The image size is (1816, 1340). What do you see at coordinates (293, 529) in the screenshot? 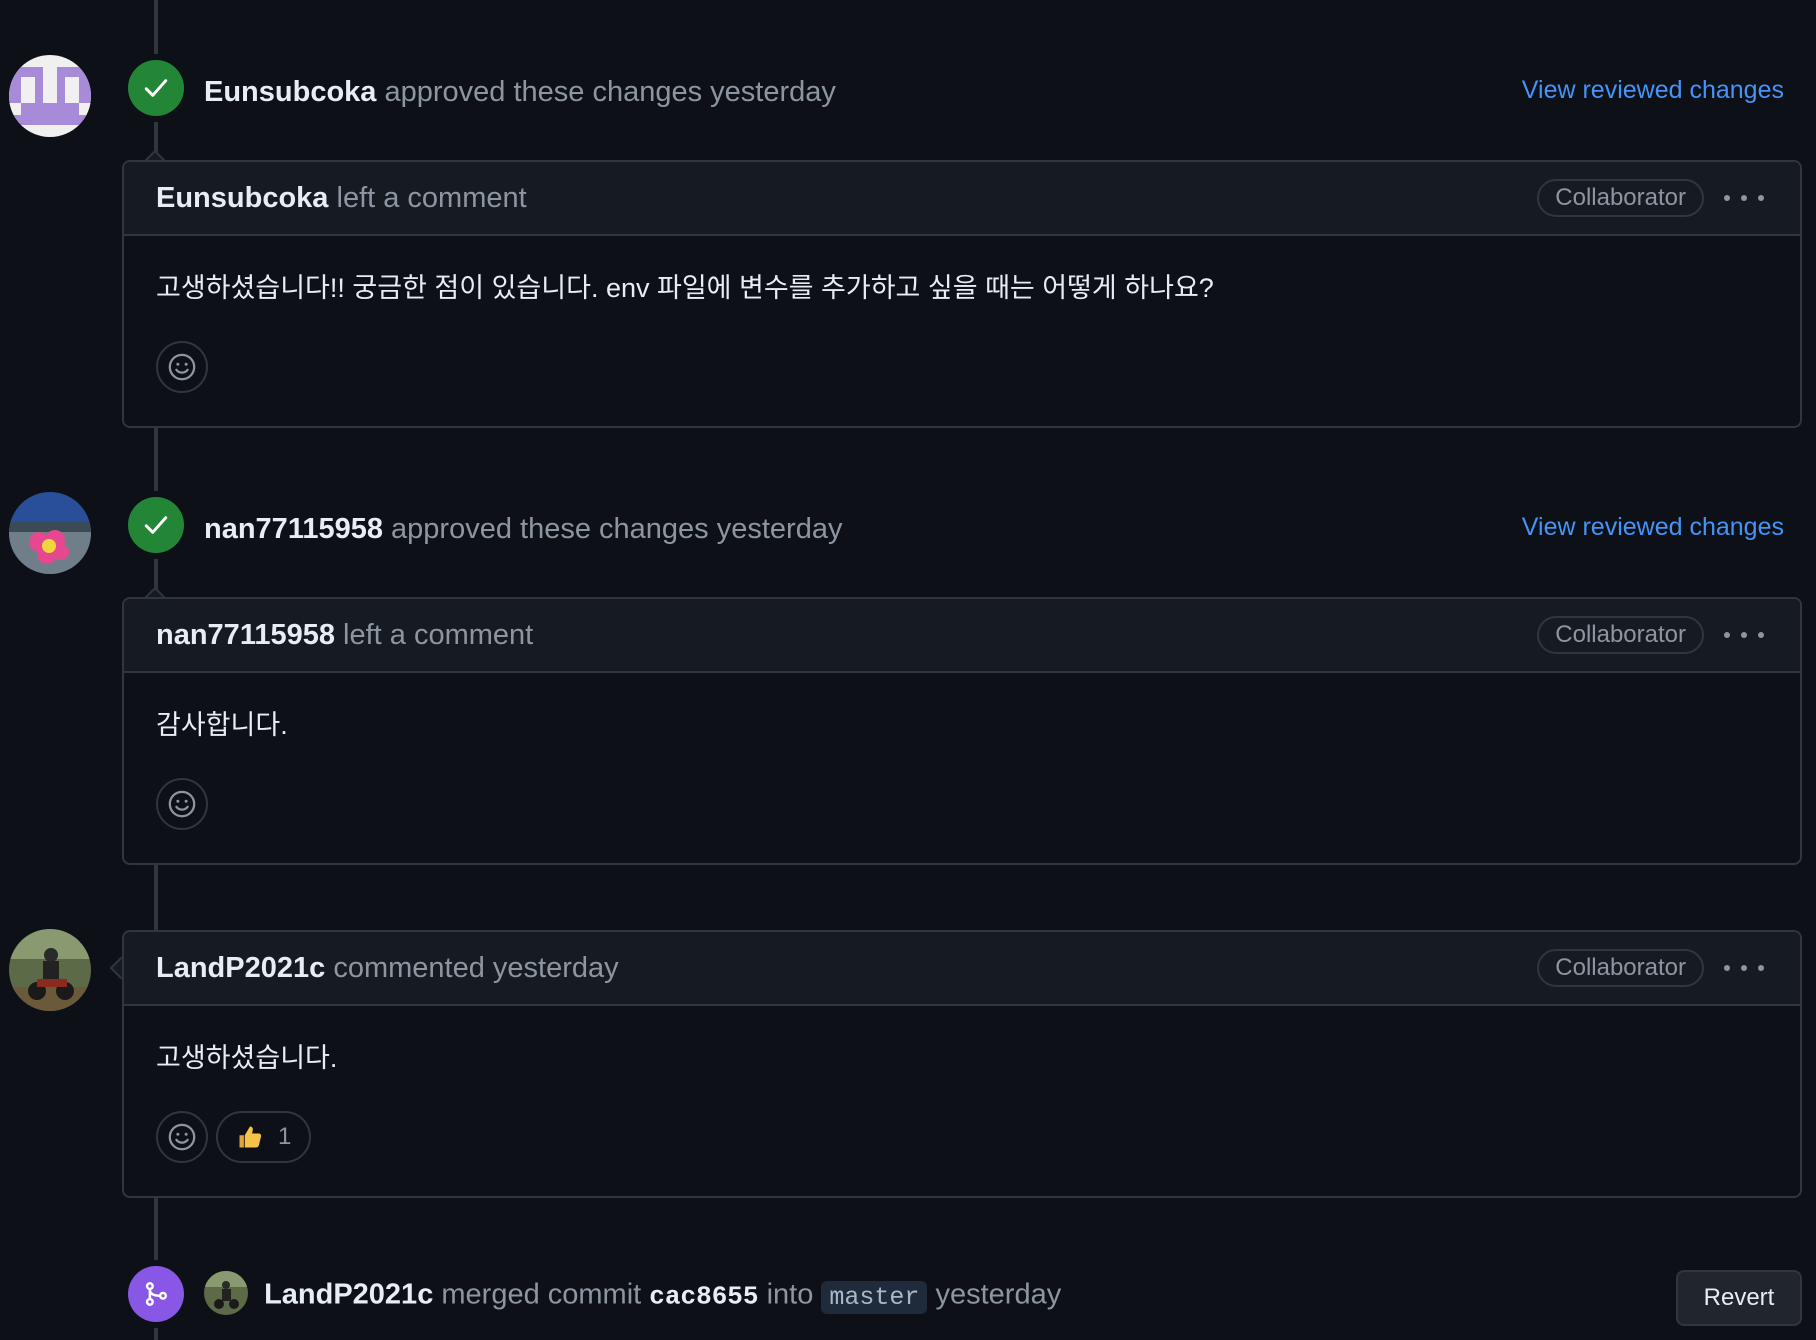
I see `event-author: nan77115958` at bounding box center [293, 529].